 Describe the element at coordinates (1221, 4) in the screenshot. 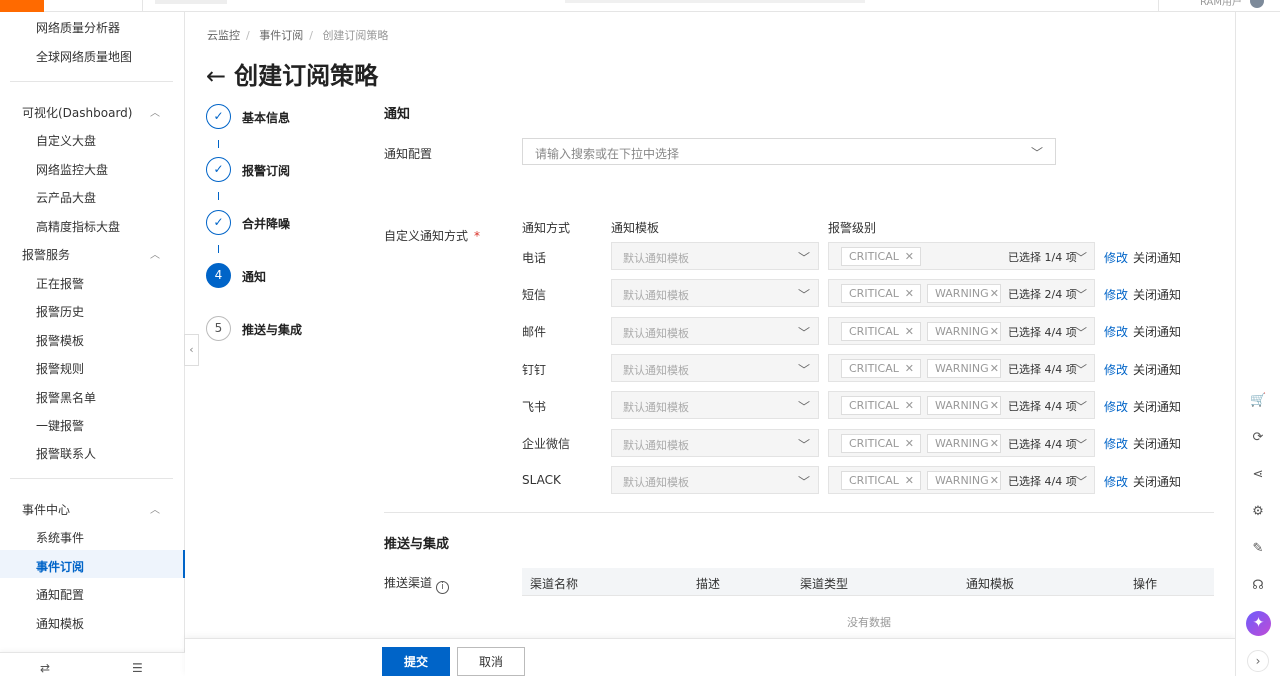

I see `user-name: RAM用户` at that location.